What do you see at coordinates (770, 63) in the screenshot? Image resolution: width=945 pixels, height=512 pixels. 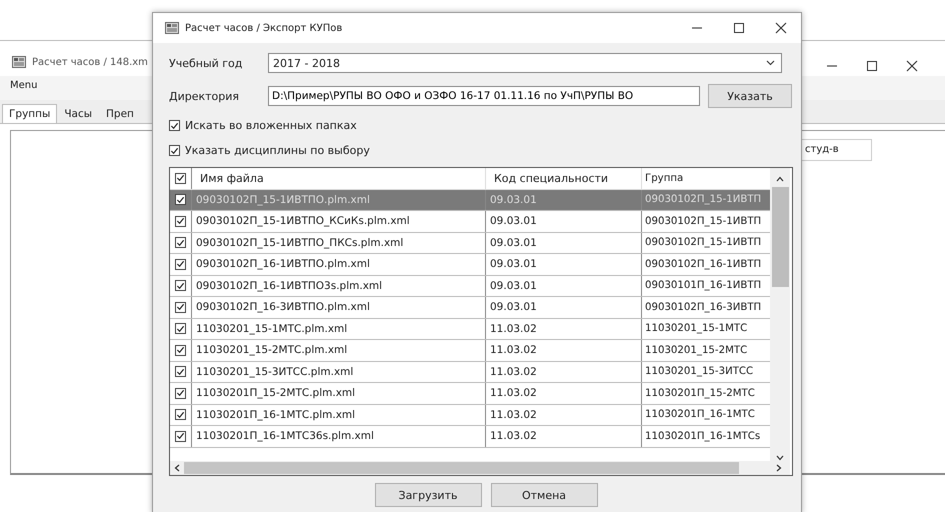 I see `dropdown-caret-icon` at bounding box center [770, 63].